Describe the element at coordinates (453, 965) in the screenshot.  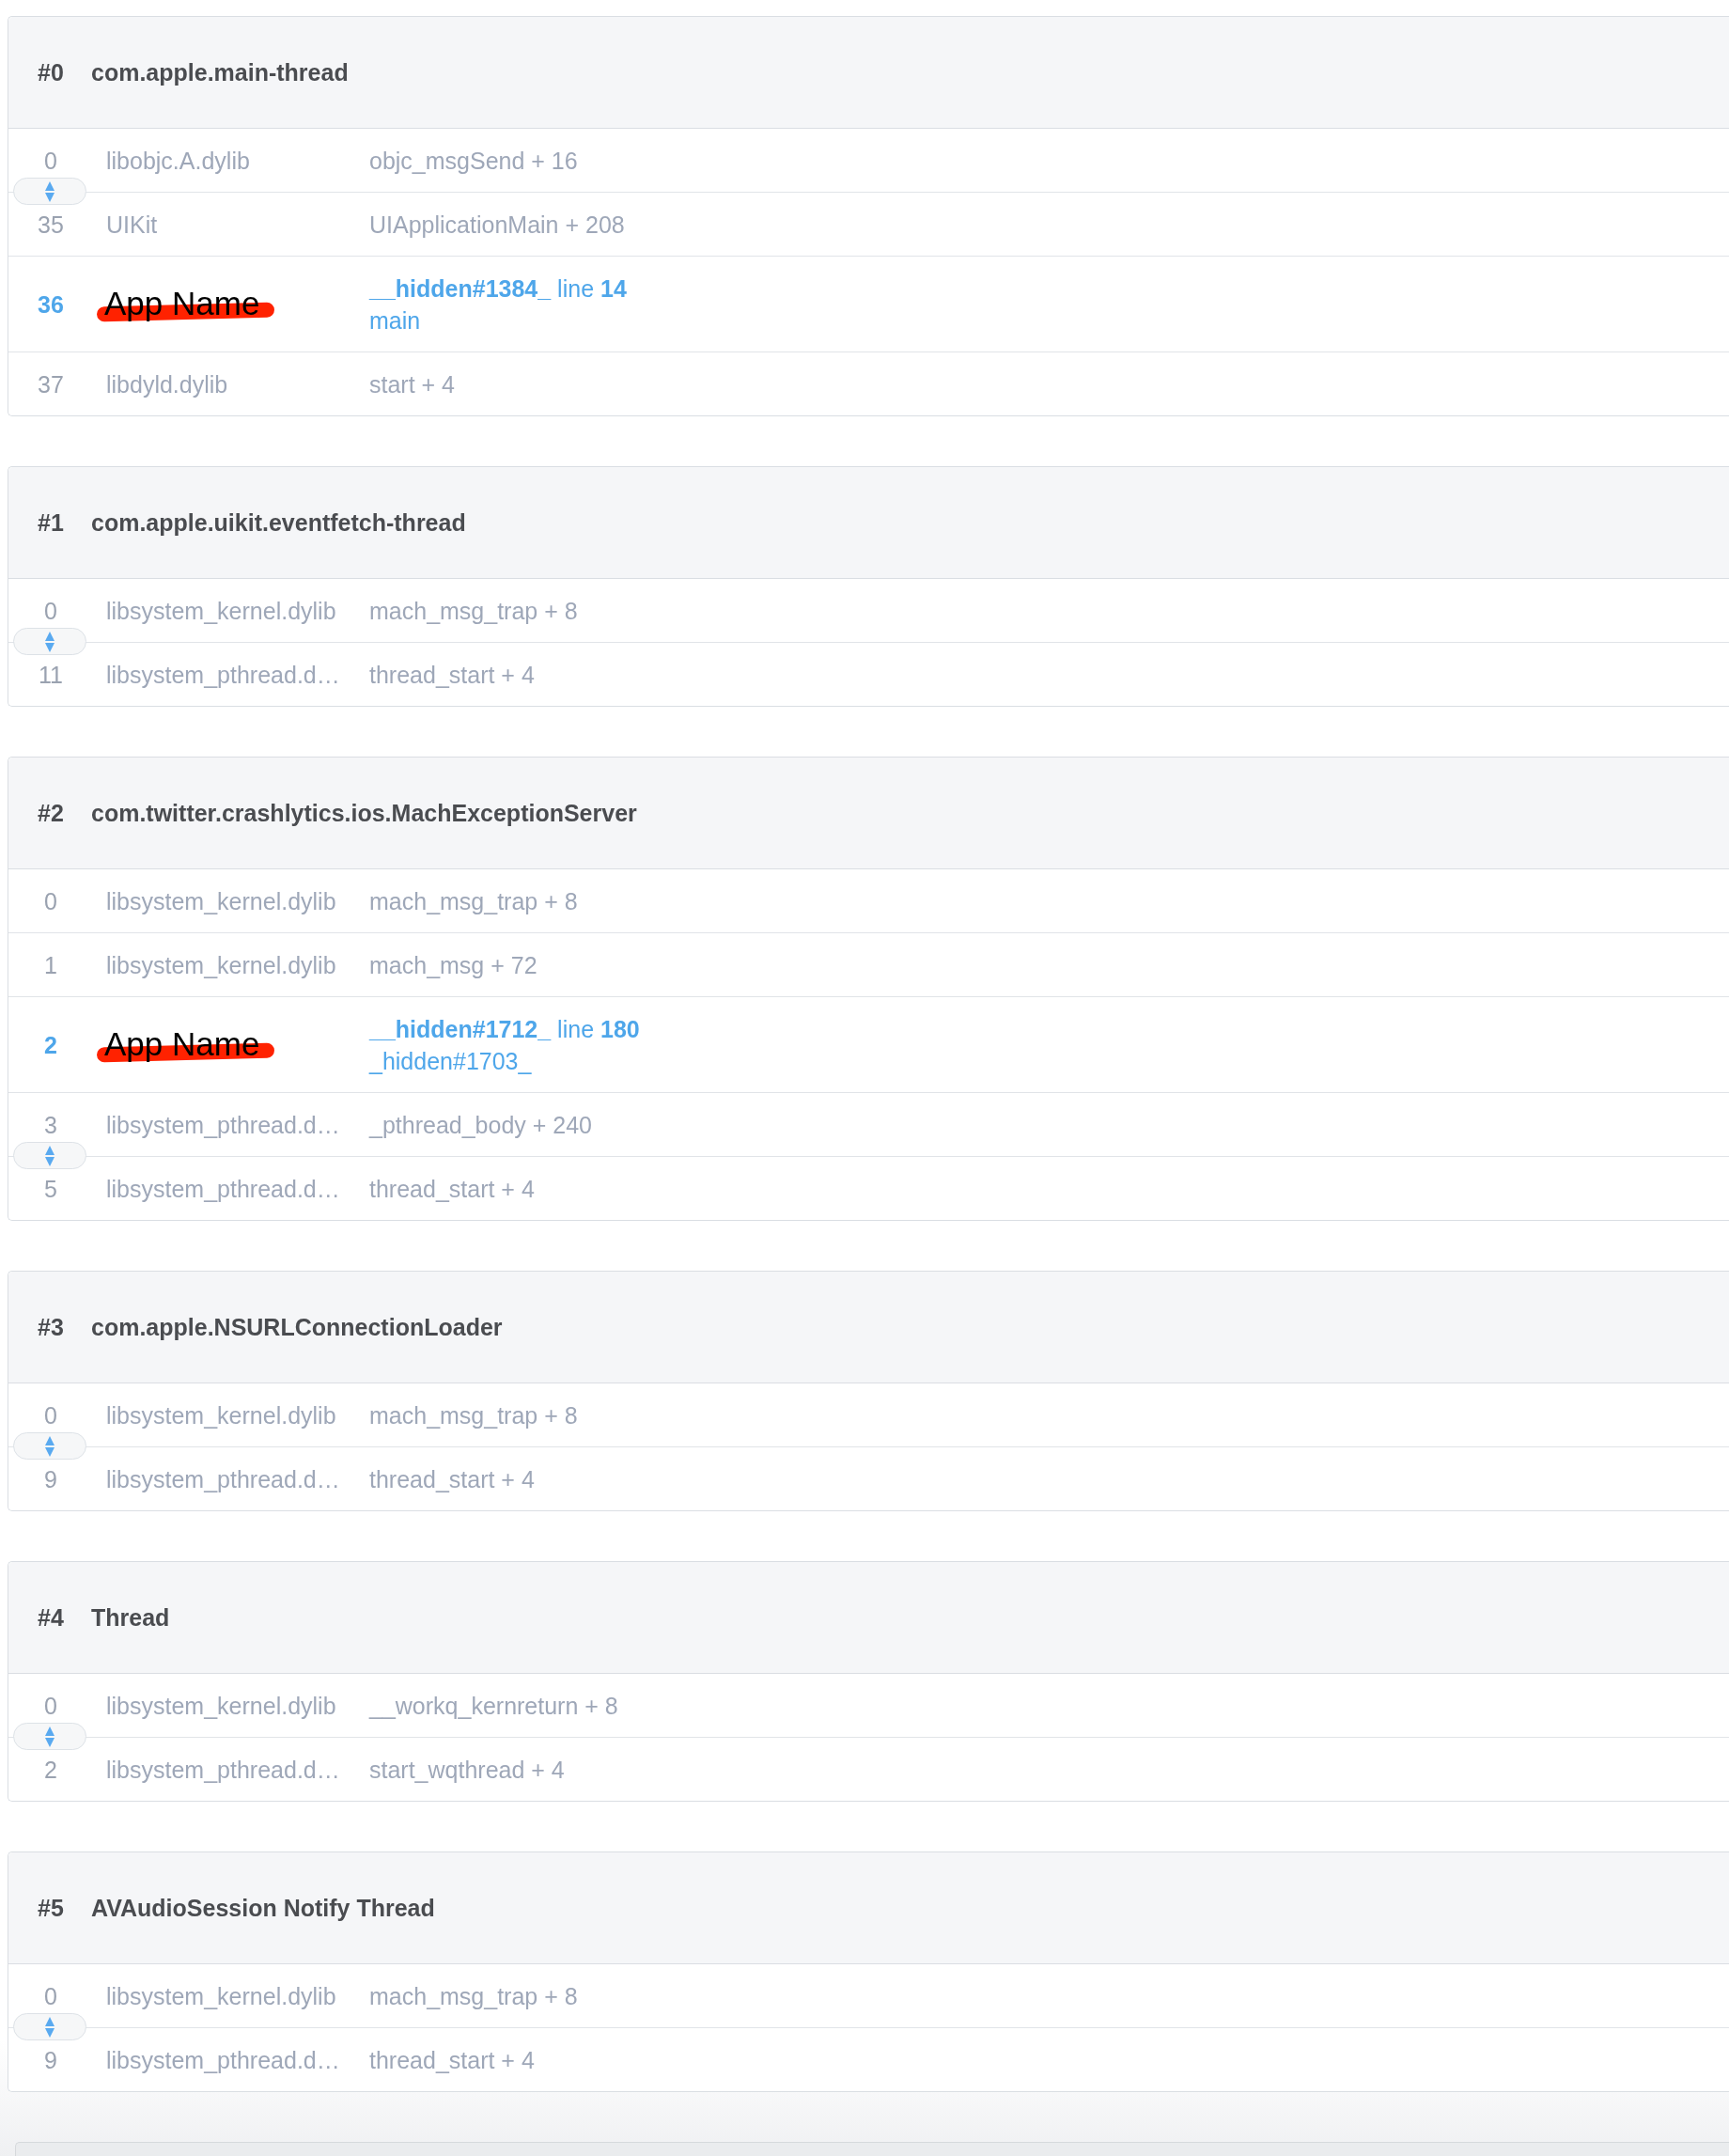
I see `symbol-name: mach_msg + 72` at that location.